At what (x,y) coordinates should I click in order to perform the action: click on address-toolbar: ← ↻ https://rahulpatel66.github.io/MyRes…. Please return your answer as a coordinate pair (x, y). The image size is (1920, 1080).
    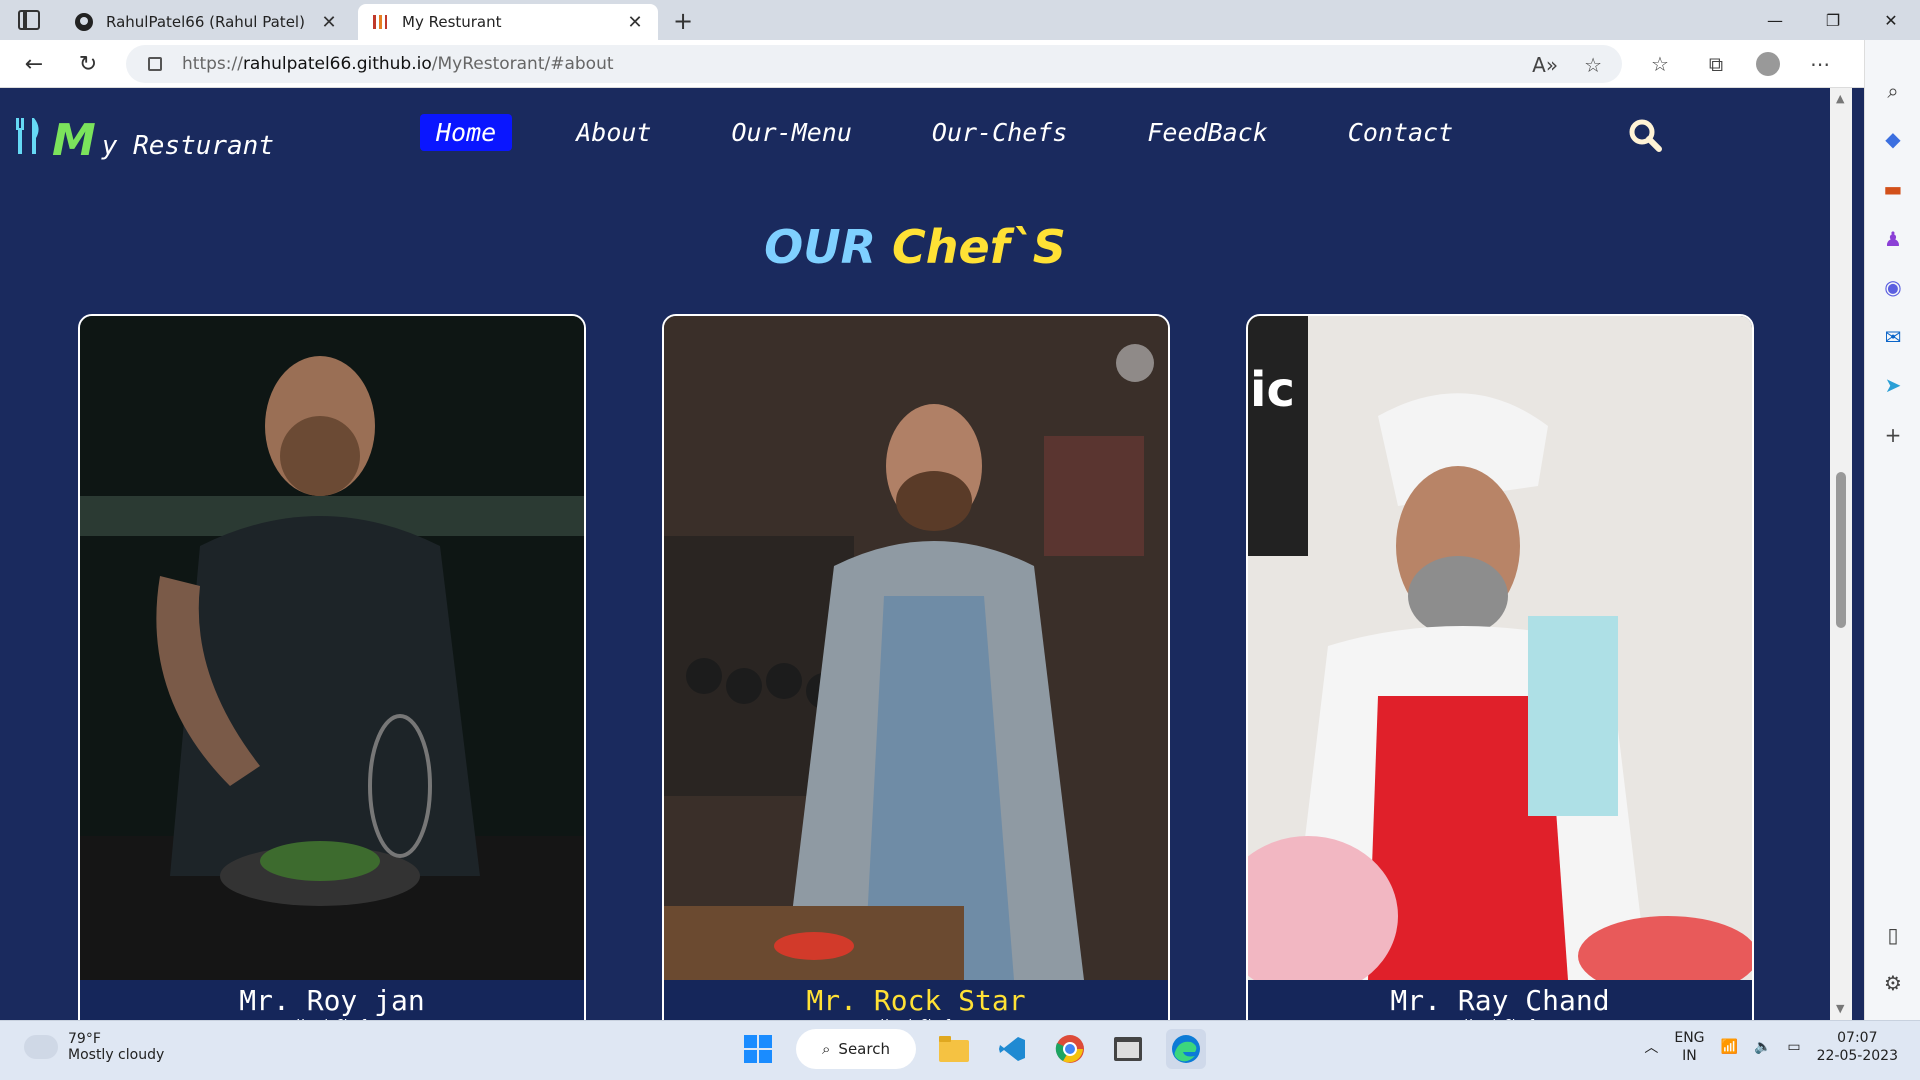
    Looking at the image, I should click on (960, 64).